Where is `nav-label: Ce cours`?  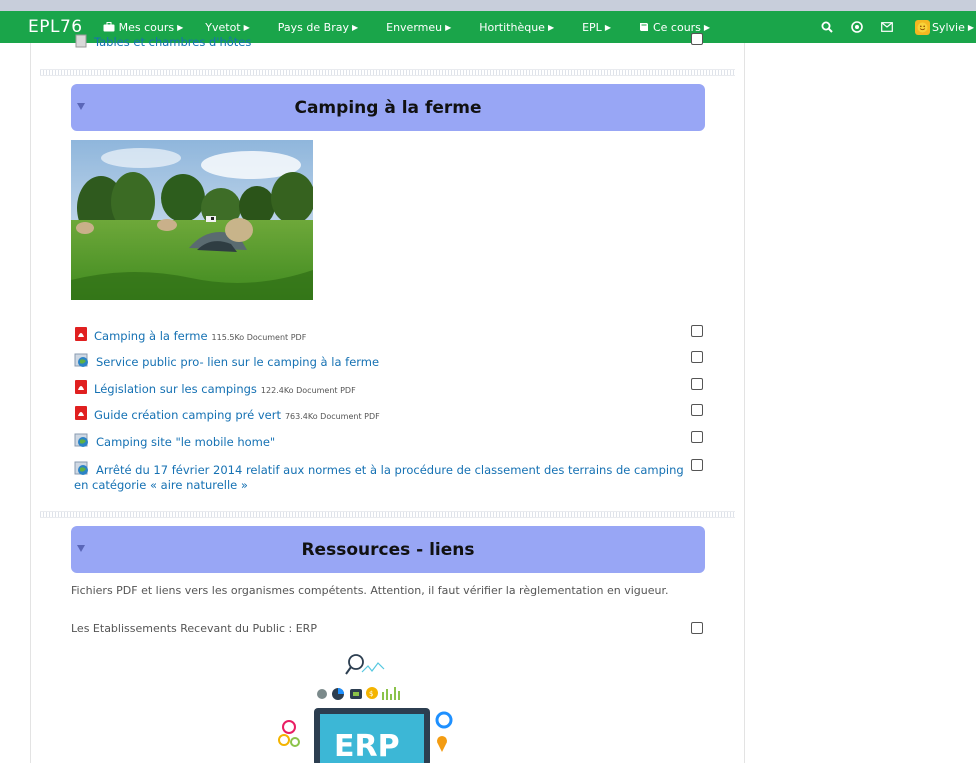 nav-label: Ce cours is located at coordinates (676, 27).